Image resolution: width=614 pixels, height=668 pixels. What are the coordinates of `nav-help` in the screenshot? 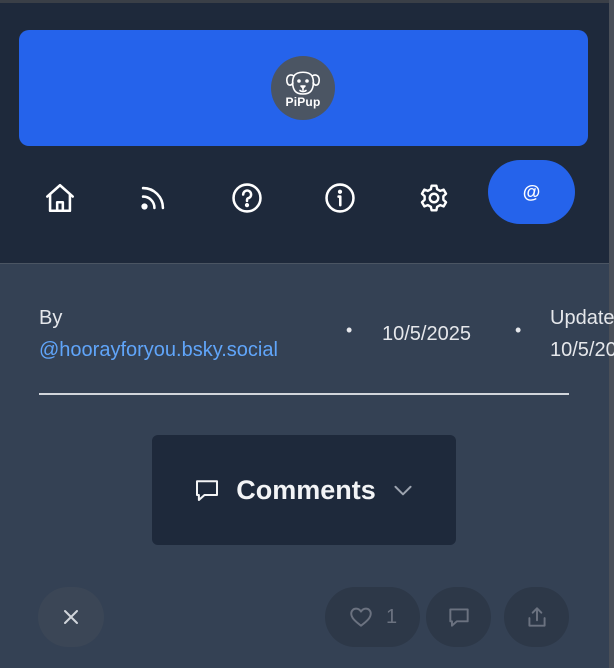 It's located at (247, 198).